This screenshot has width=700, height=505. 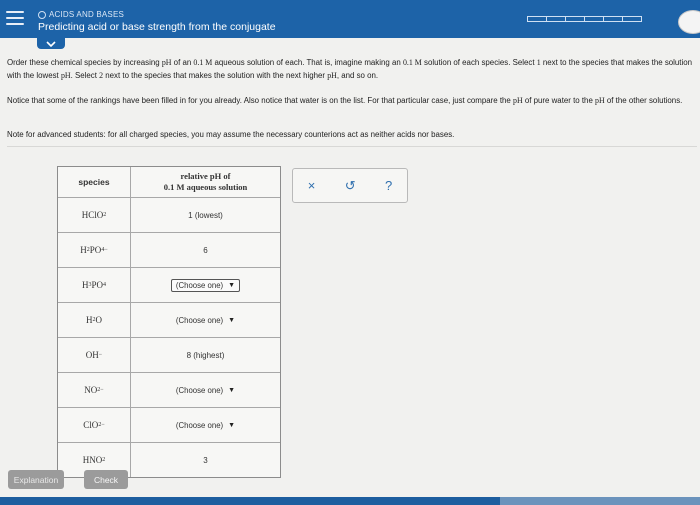 I want to click on answer-tools: × ↺ ?, so click(x=350, y=185).